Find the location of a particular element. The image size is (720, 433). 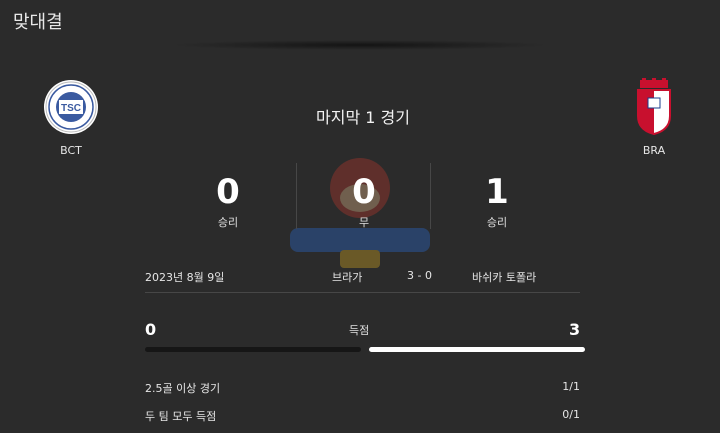

away-goals-bar is located at coordinates (477, 349).